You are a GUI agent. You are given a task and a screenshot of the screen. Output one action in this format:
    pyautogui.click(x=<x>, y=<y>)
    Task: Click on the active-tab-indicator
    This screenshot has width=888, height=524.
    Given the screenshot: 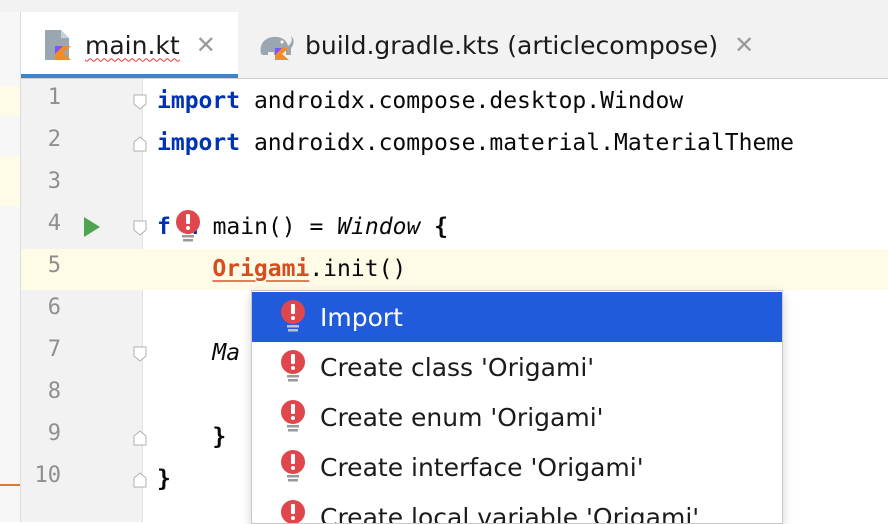 What is the action you would take?
    pyautogui.click(x=129, y=76)
    